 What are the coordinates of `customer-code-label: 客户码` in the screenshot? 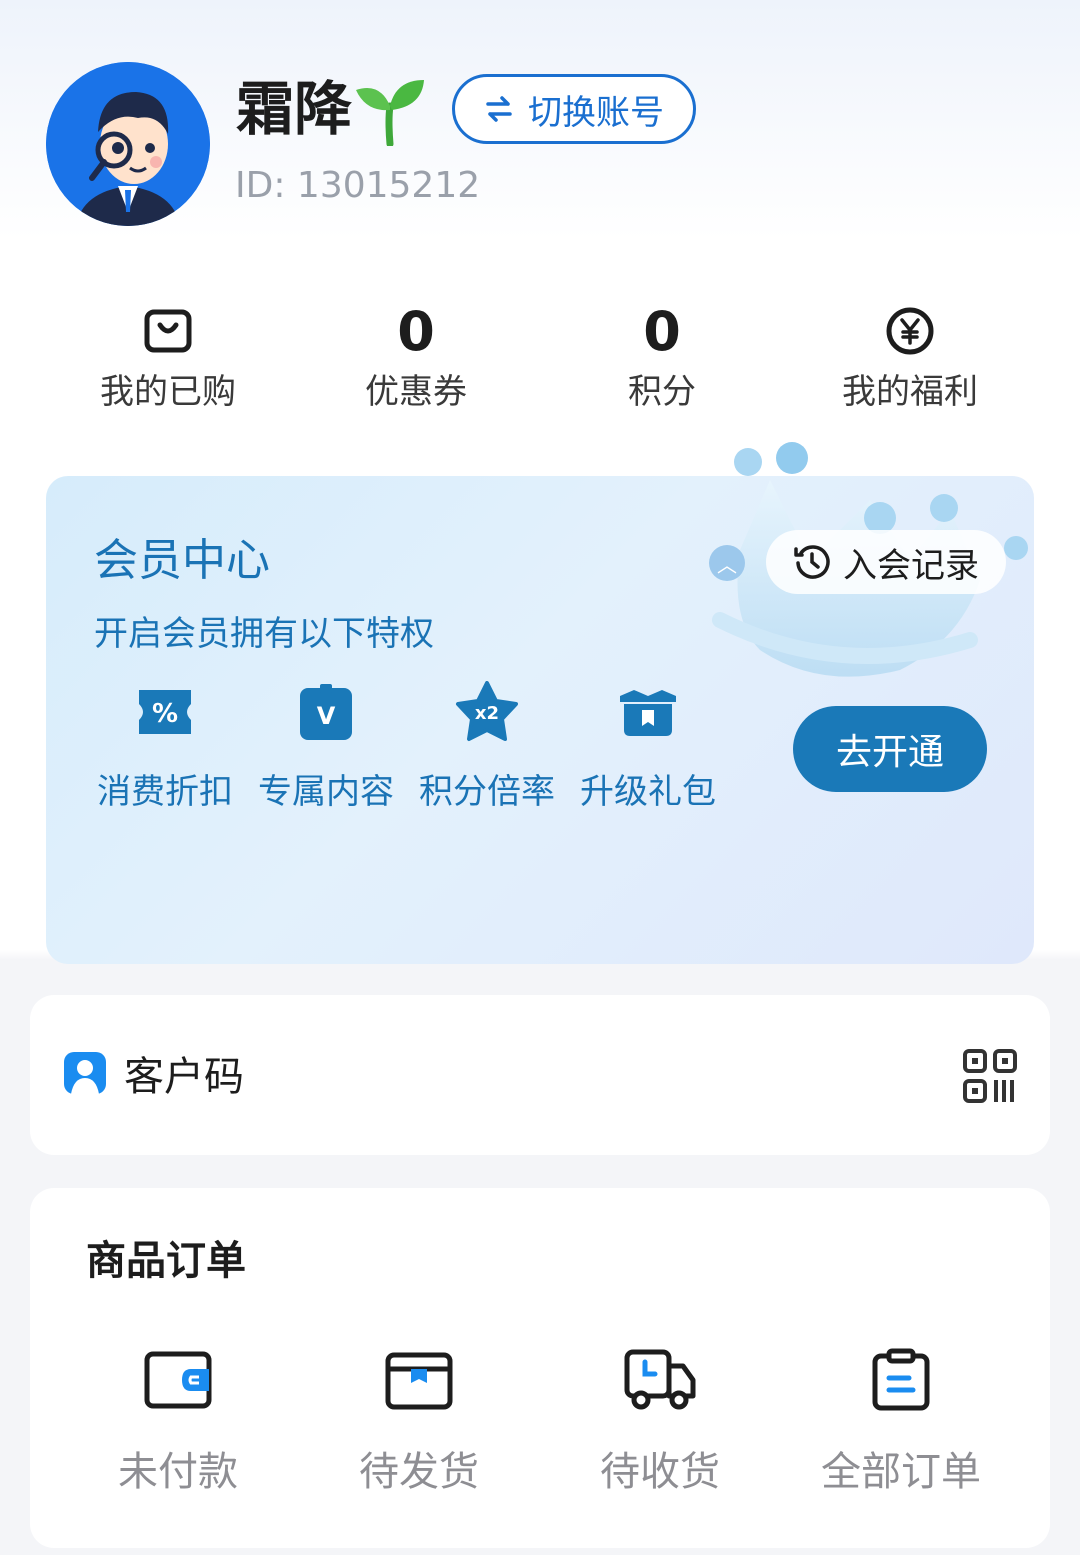 It's located at (184, 1077).